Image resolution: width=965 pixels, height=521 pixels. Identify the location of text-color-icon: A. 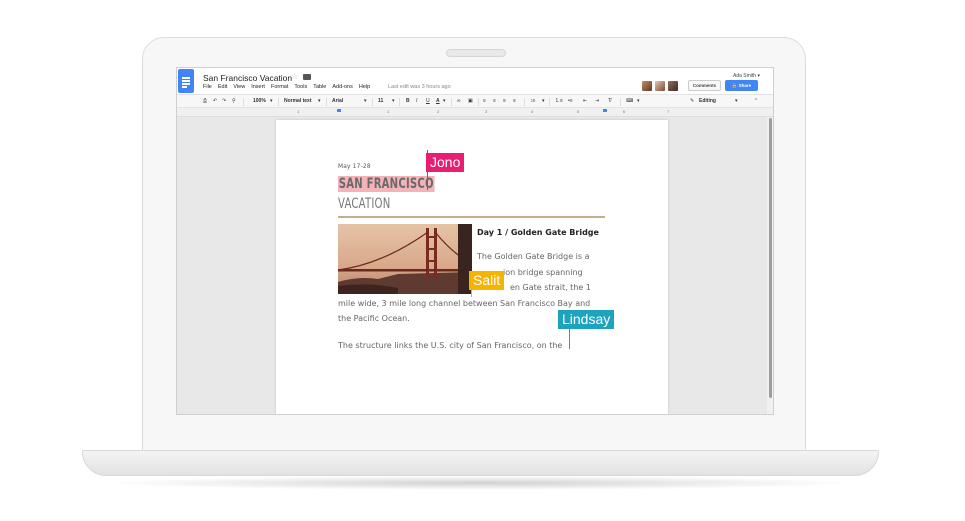
(438, 101).